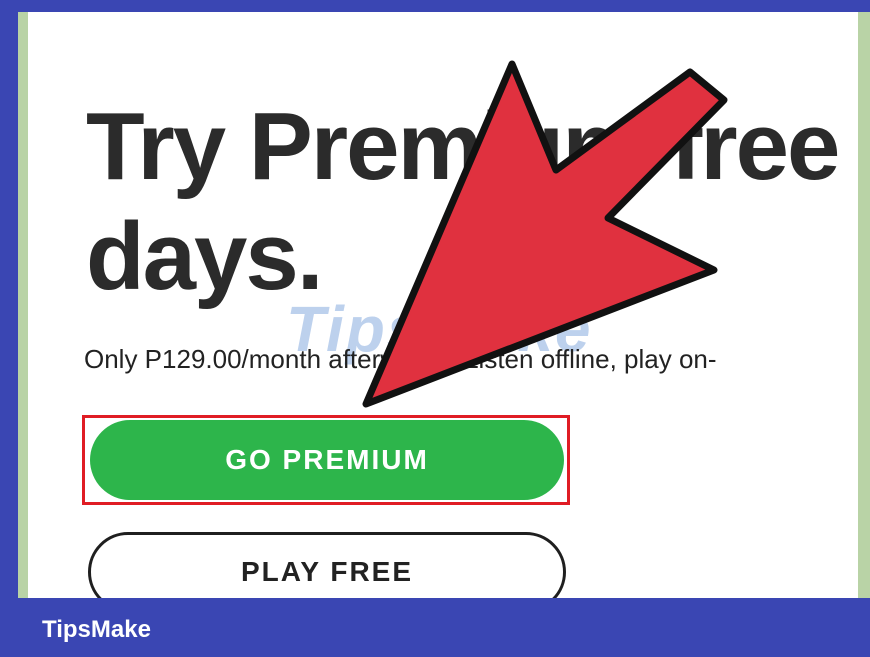 The height and width of the screenshot is (657, 870). What do you see at coordinates (96, 629) in the screenshot?
I see `footer-brand-logo: TipsMake` at bounding box center [96, 629].